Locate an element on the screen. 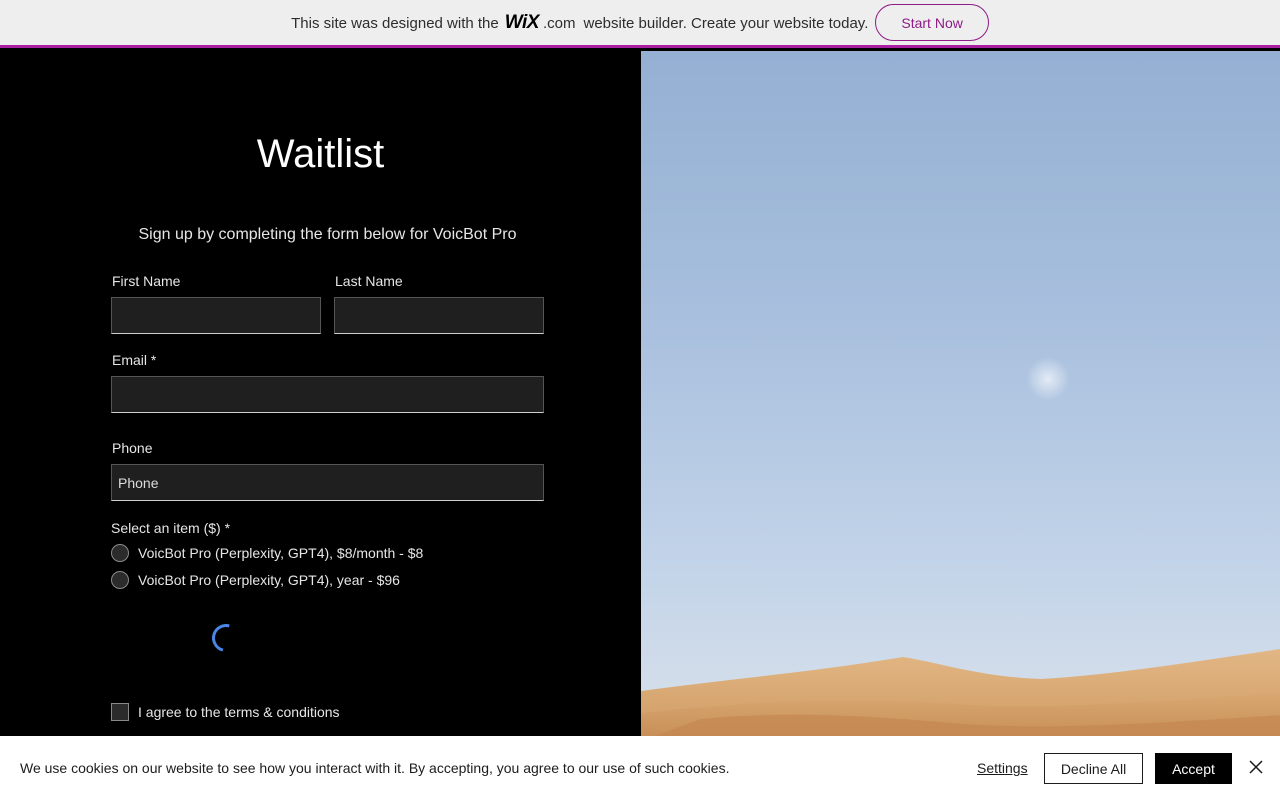  first-name-input is located at coordinates (216, 315).